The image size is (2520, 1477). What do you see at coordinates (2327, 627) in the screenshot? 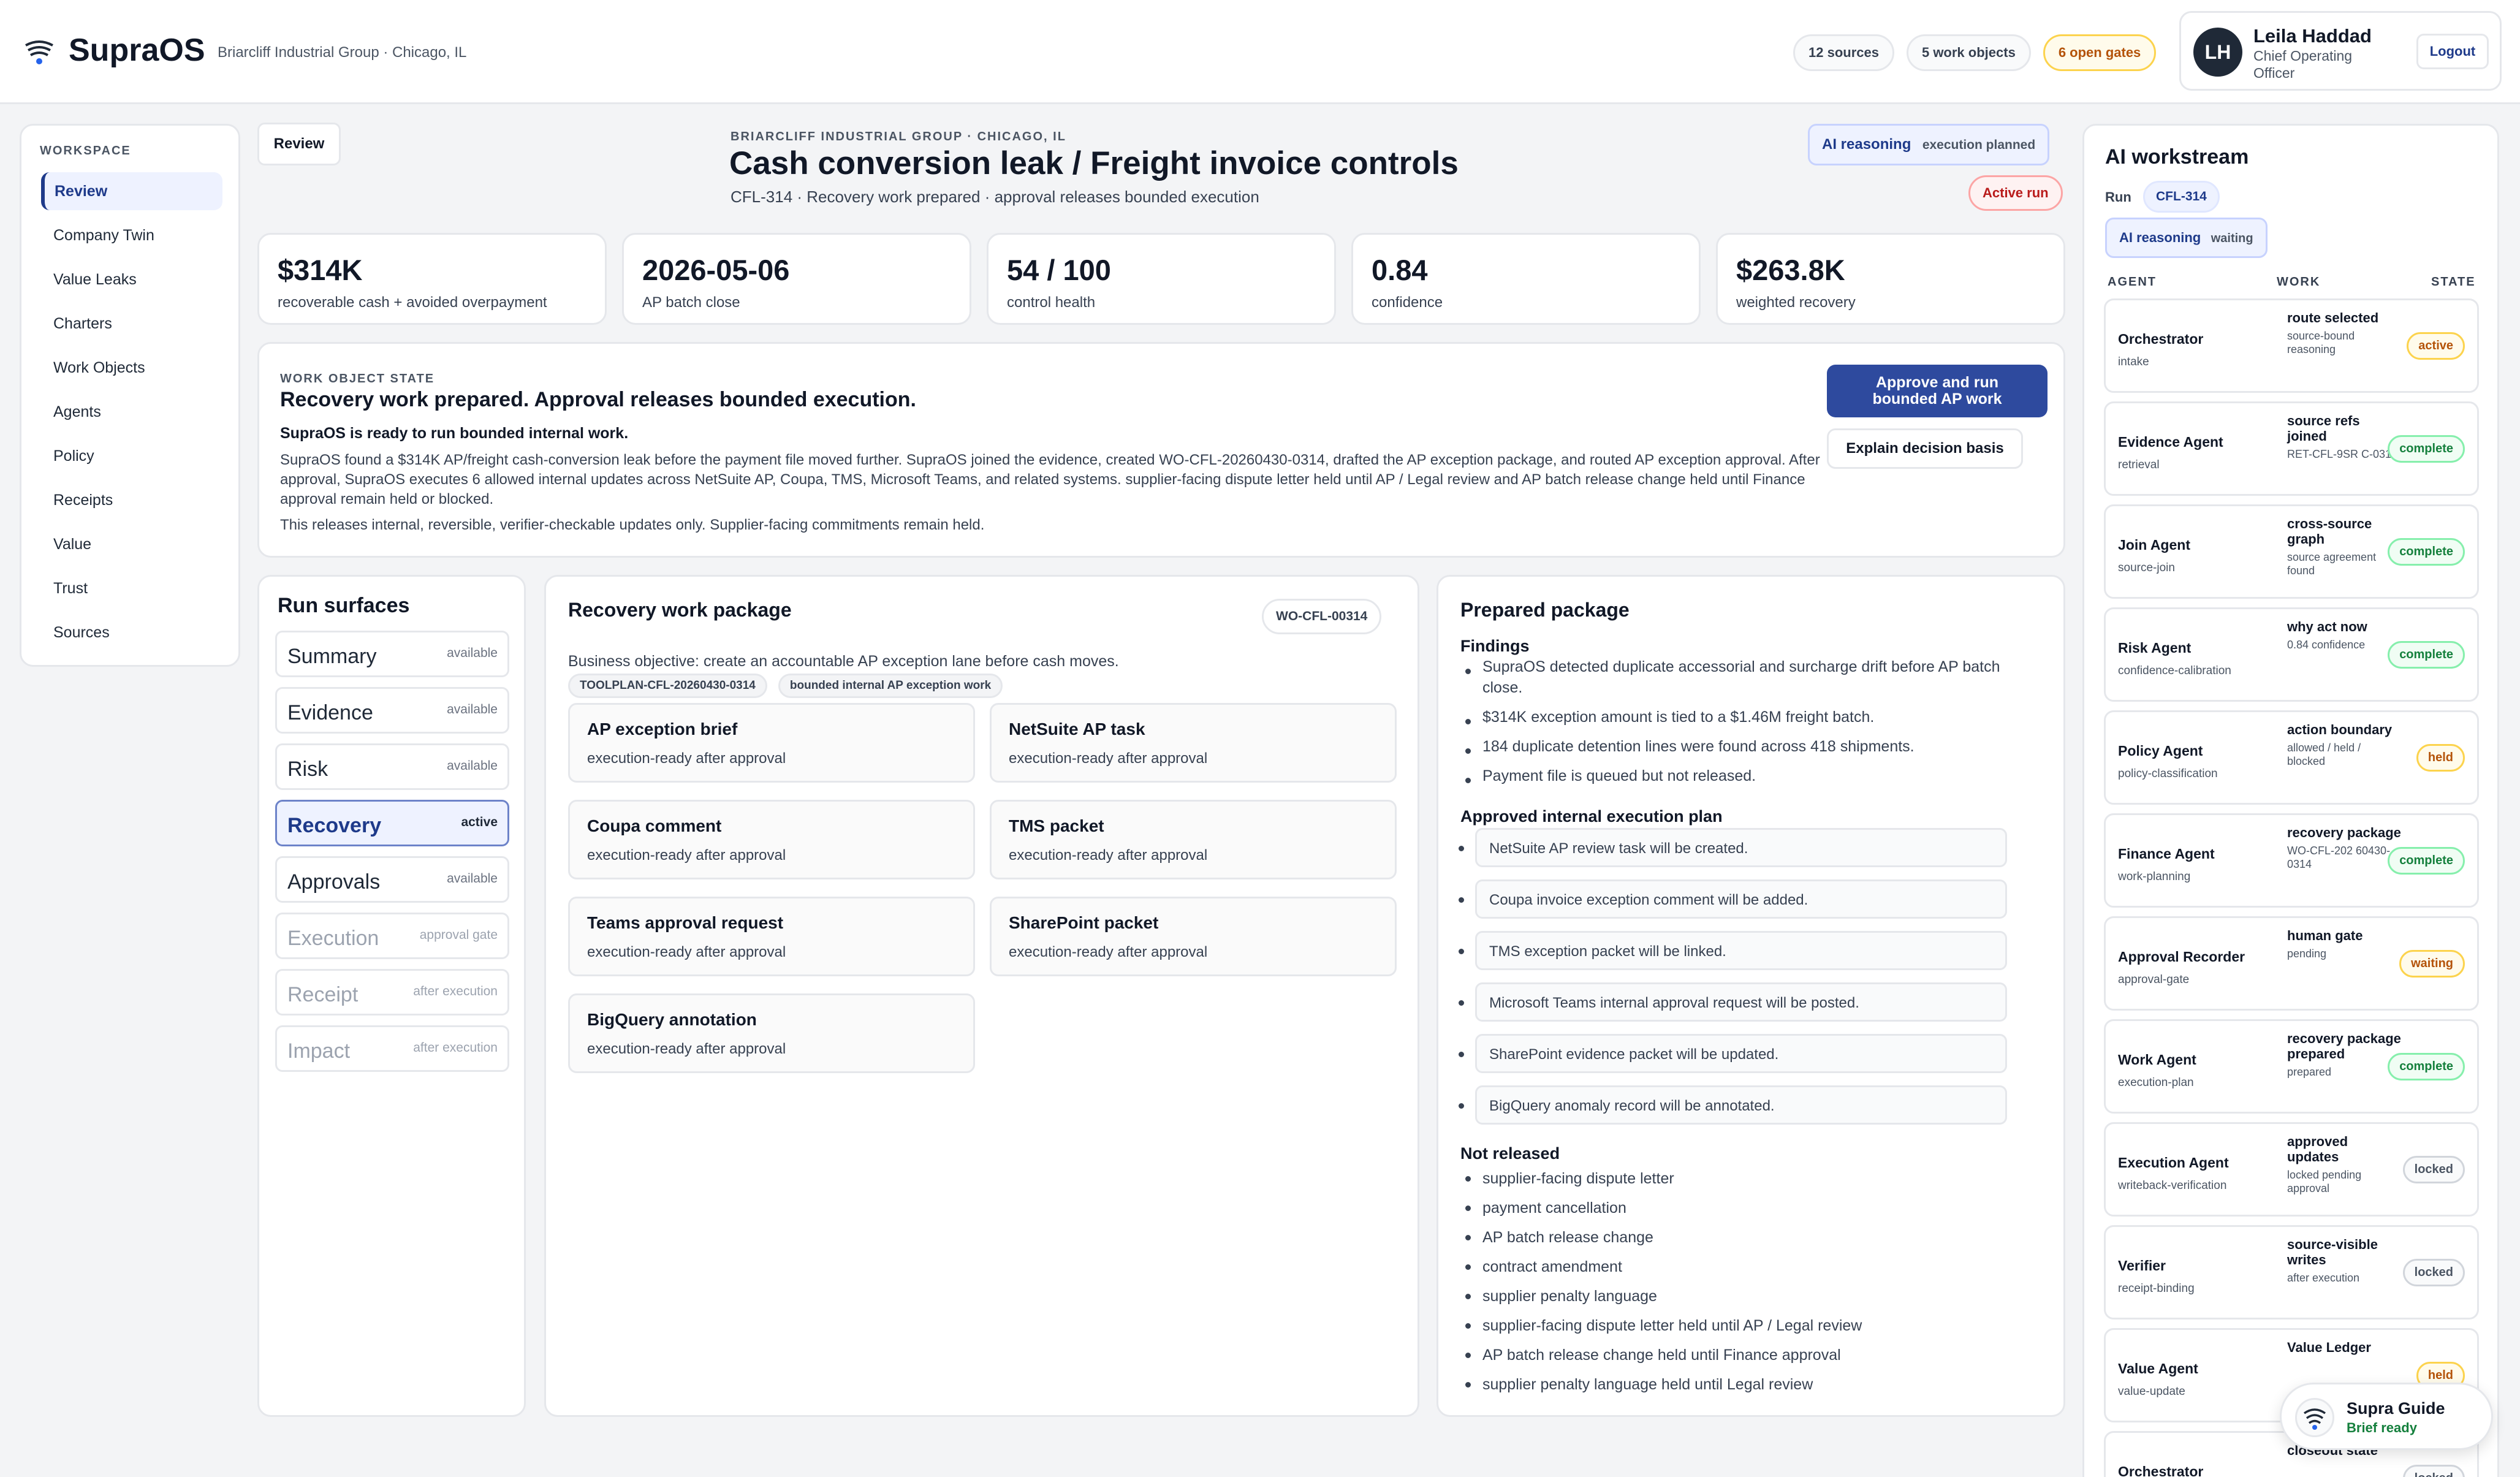
I see `agent-work-title: why act now` at bounding box center [2327, 627].